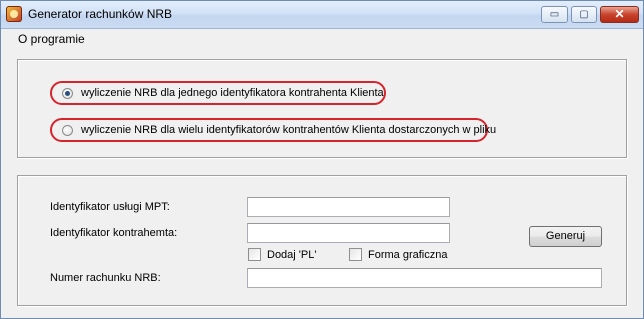 The image size is (644, 319). I want to click on graphic-form-checkbox, so click(355, 254).